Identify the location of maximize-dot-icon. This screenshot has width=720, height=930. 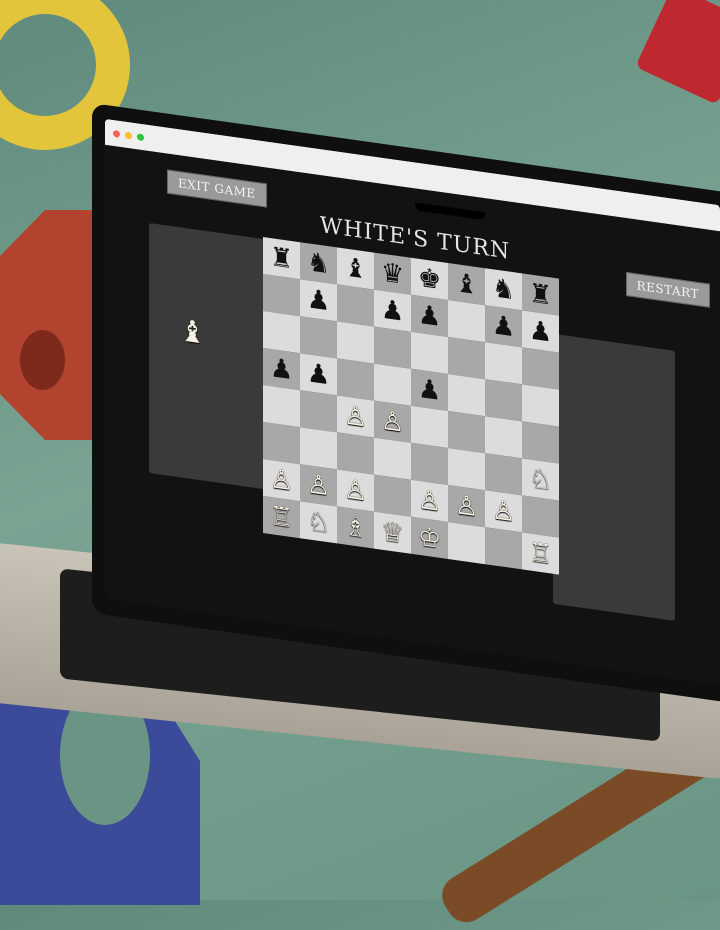
(140, 136).